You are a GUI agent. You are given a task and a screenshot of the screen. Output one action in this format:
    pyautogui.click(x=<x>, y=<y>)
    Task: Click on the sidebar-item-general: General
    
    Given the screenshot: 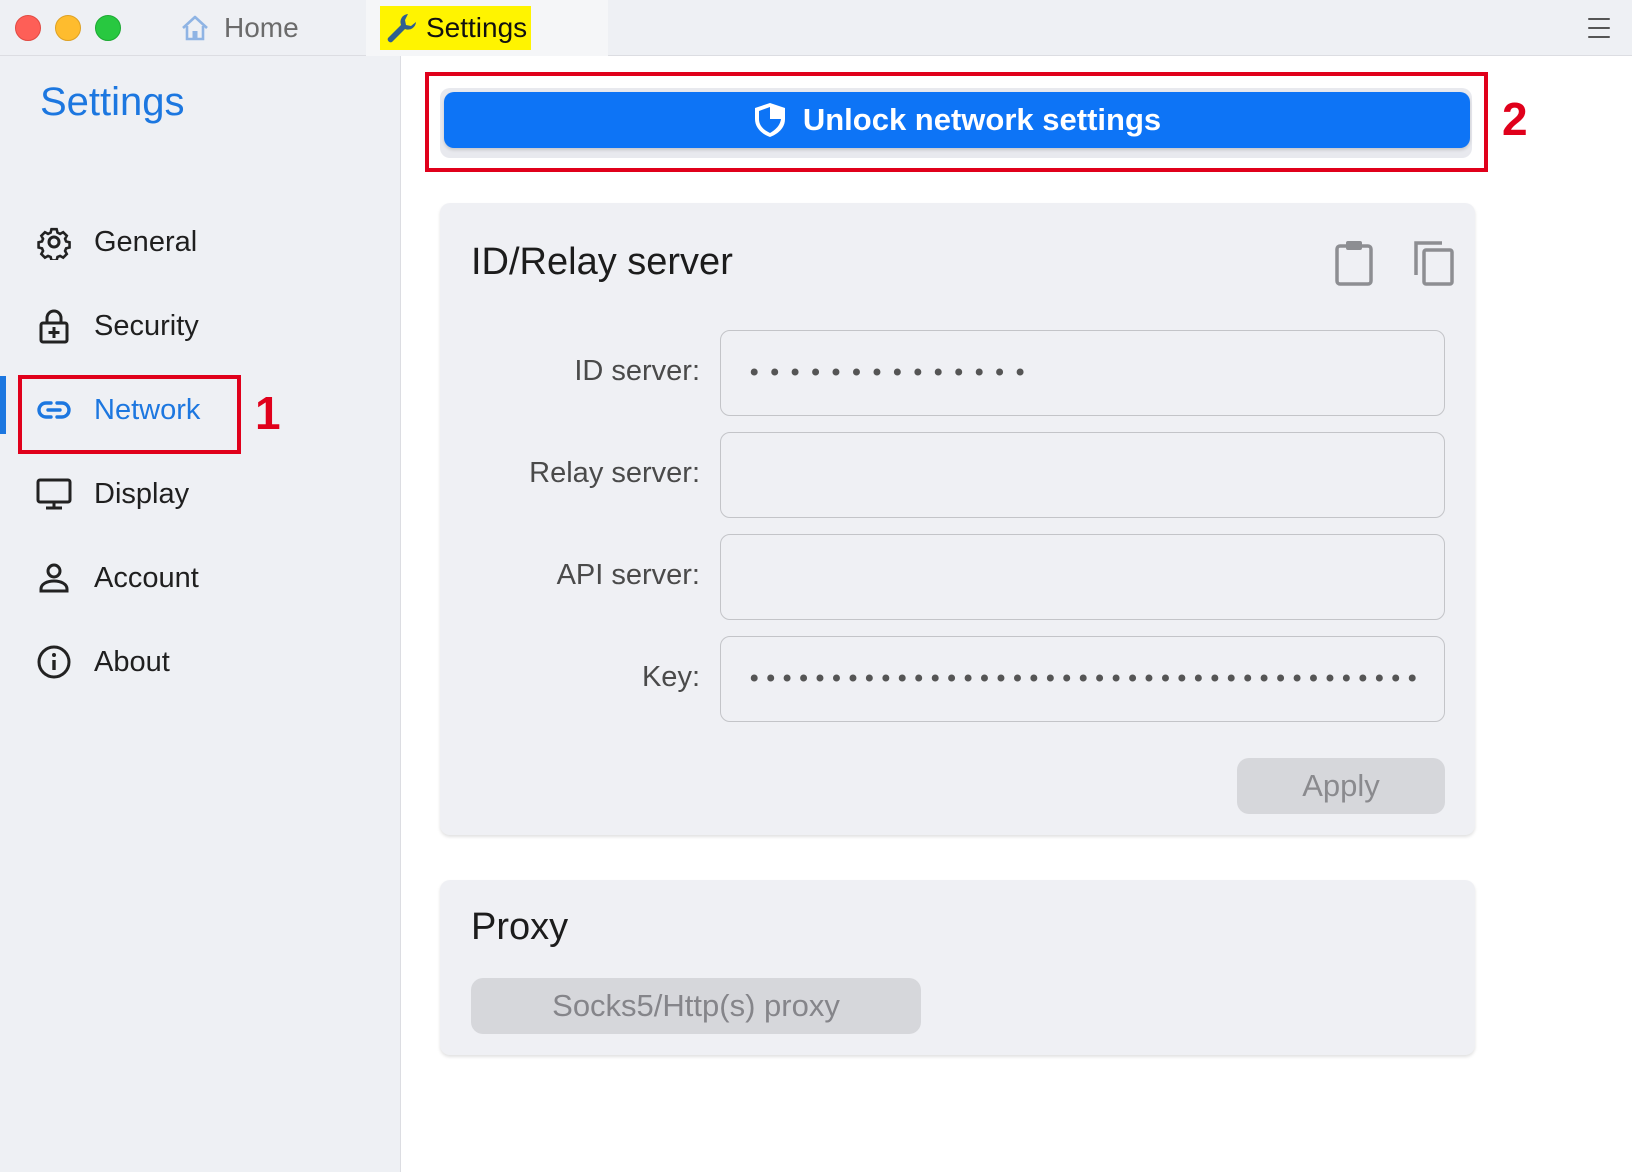 What is the action you would take?
    pyautogui.click(x=200, y=242)
    